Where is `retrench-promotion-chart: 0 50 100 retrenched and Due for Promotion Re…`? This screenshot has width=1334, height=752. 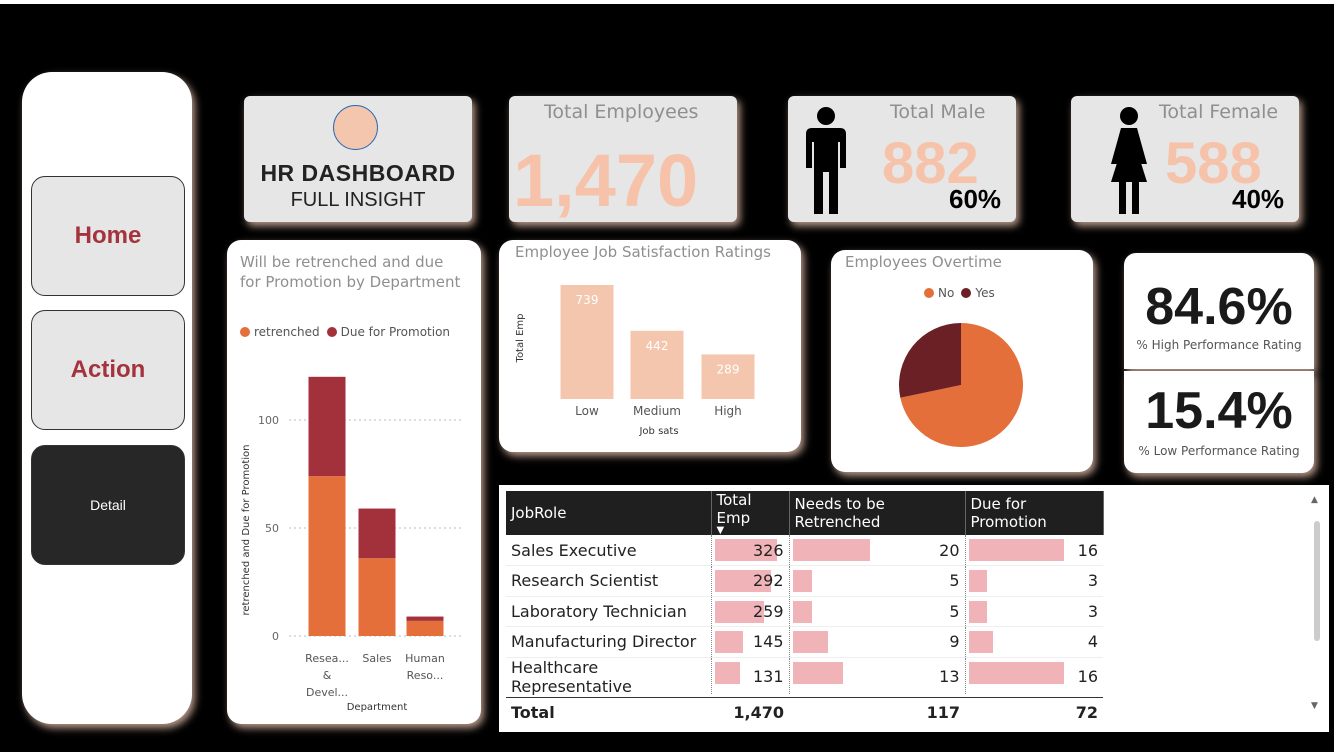
retrench-promotion-chart: 0 50 100 retrenched and Due for Promotion Re… is located at coordinates (352, 544).